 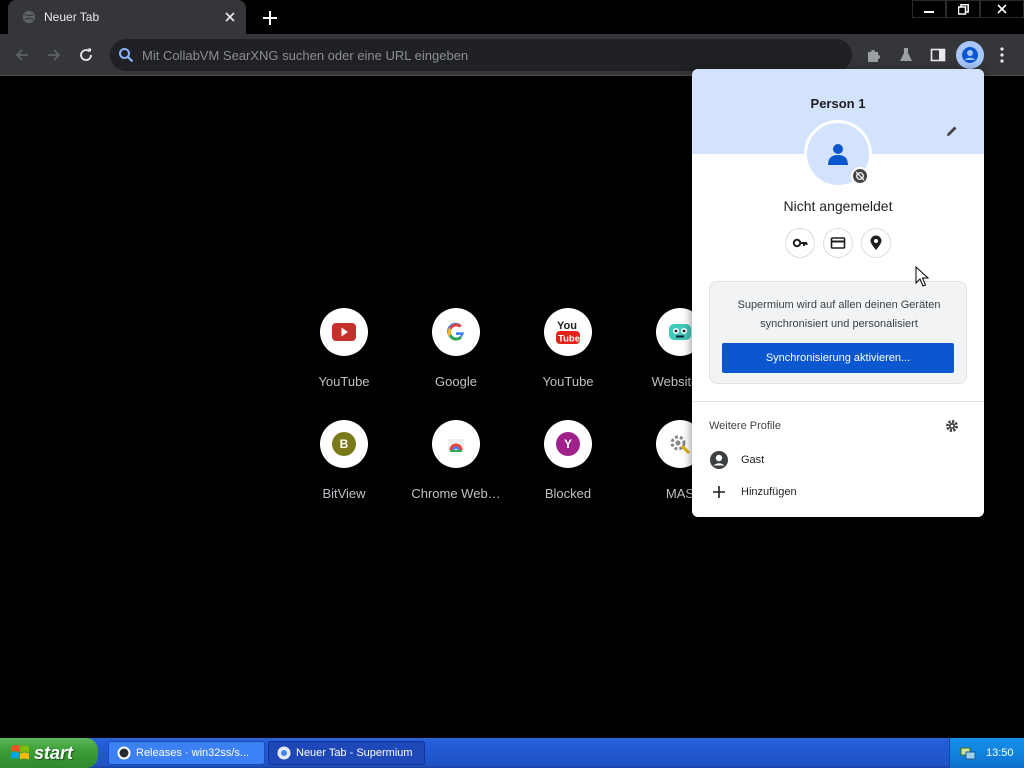 I want to click on shortcut-letter: B, so click(x=344, y=444).